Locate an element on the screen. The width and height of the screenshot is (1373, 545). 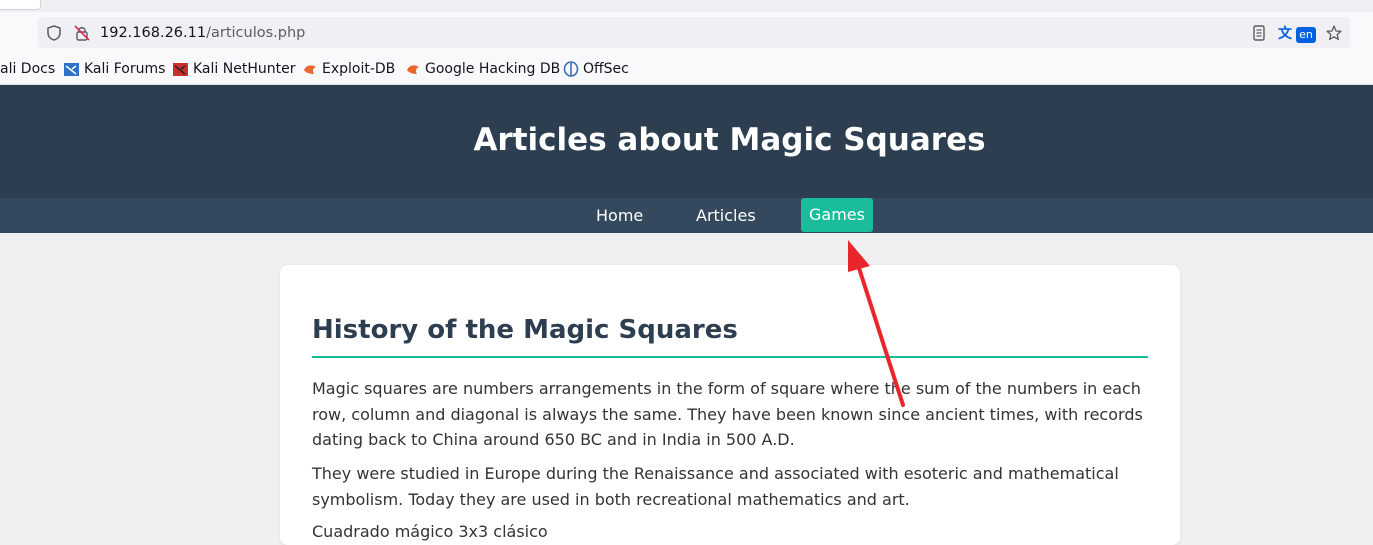
bookmark-google-hacking-db: Google Hacking DB is located at coordinates (482, 69).